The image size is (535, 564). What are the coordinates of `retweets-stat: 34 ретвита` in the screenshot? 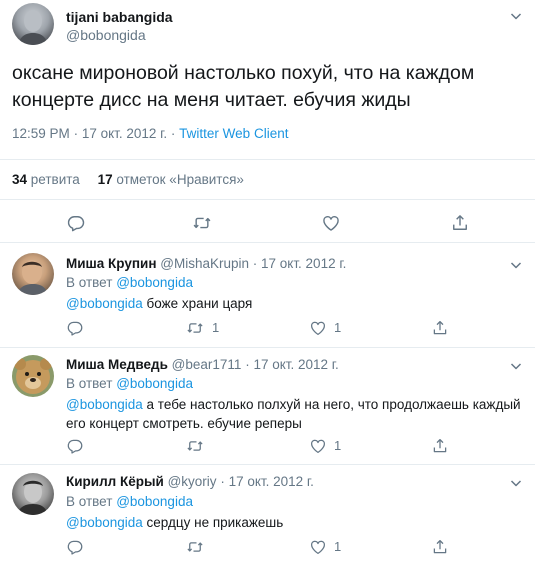 It's located at (48, 179).